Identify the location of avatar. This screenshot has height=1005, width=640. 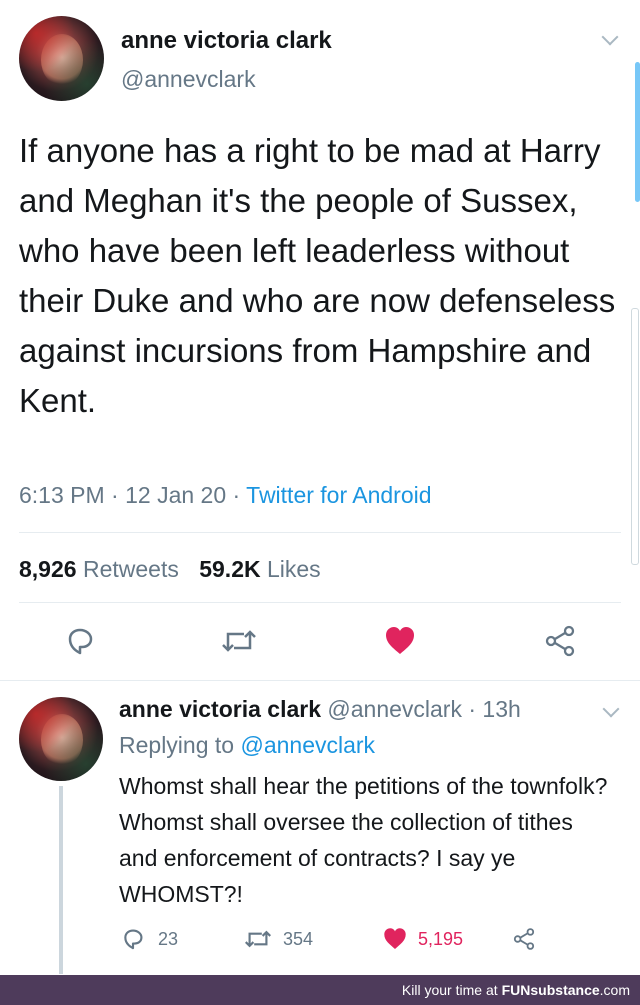
(61, 58).